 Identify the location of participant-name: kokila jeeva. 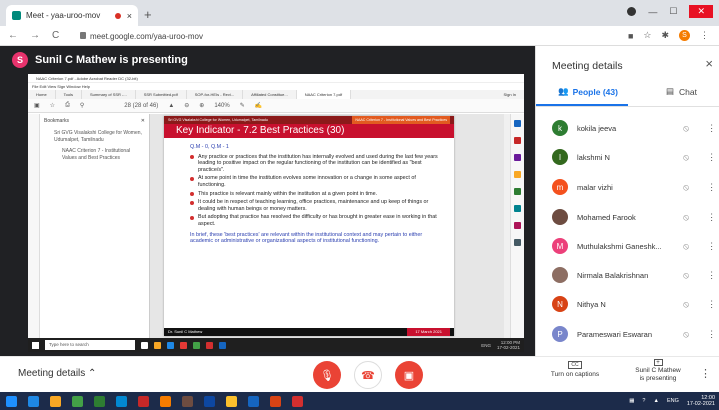
(597, 128).